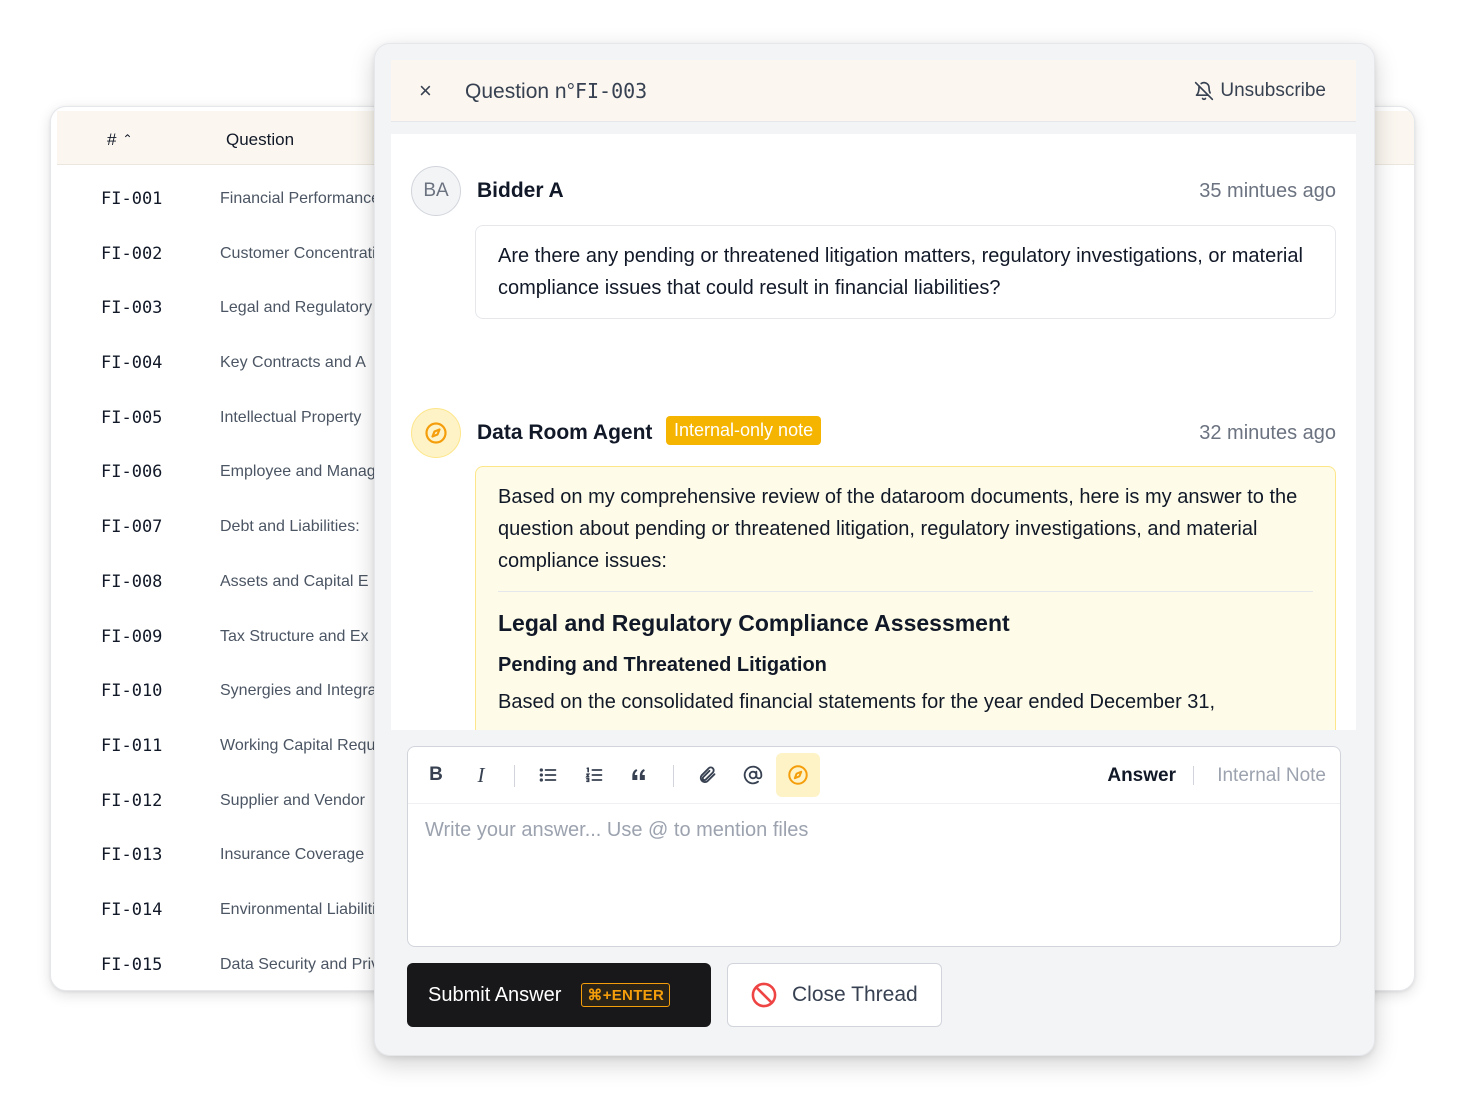  I want to click on answer-input, so click(875, 876).